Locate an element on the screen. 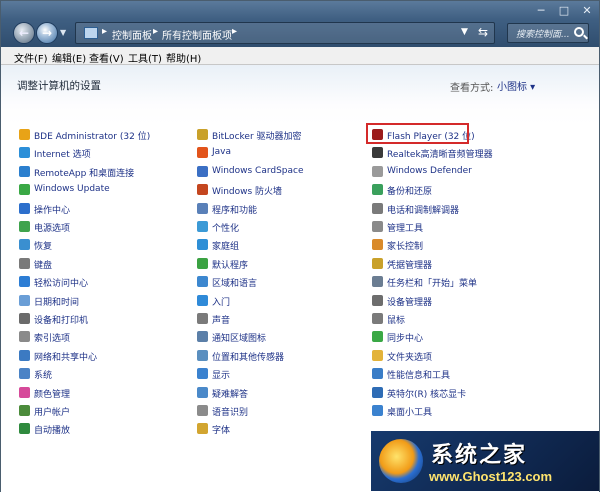  control-panel-item-label: 家庭组 is located at coordinates (226, 247).